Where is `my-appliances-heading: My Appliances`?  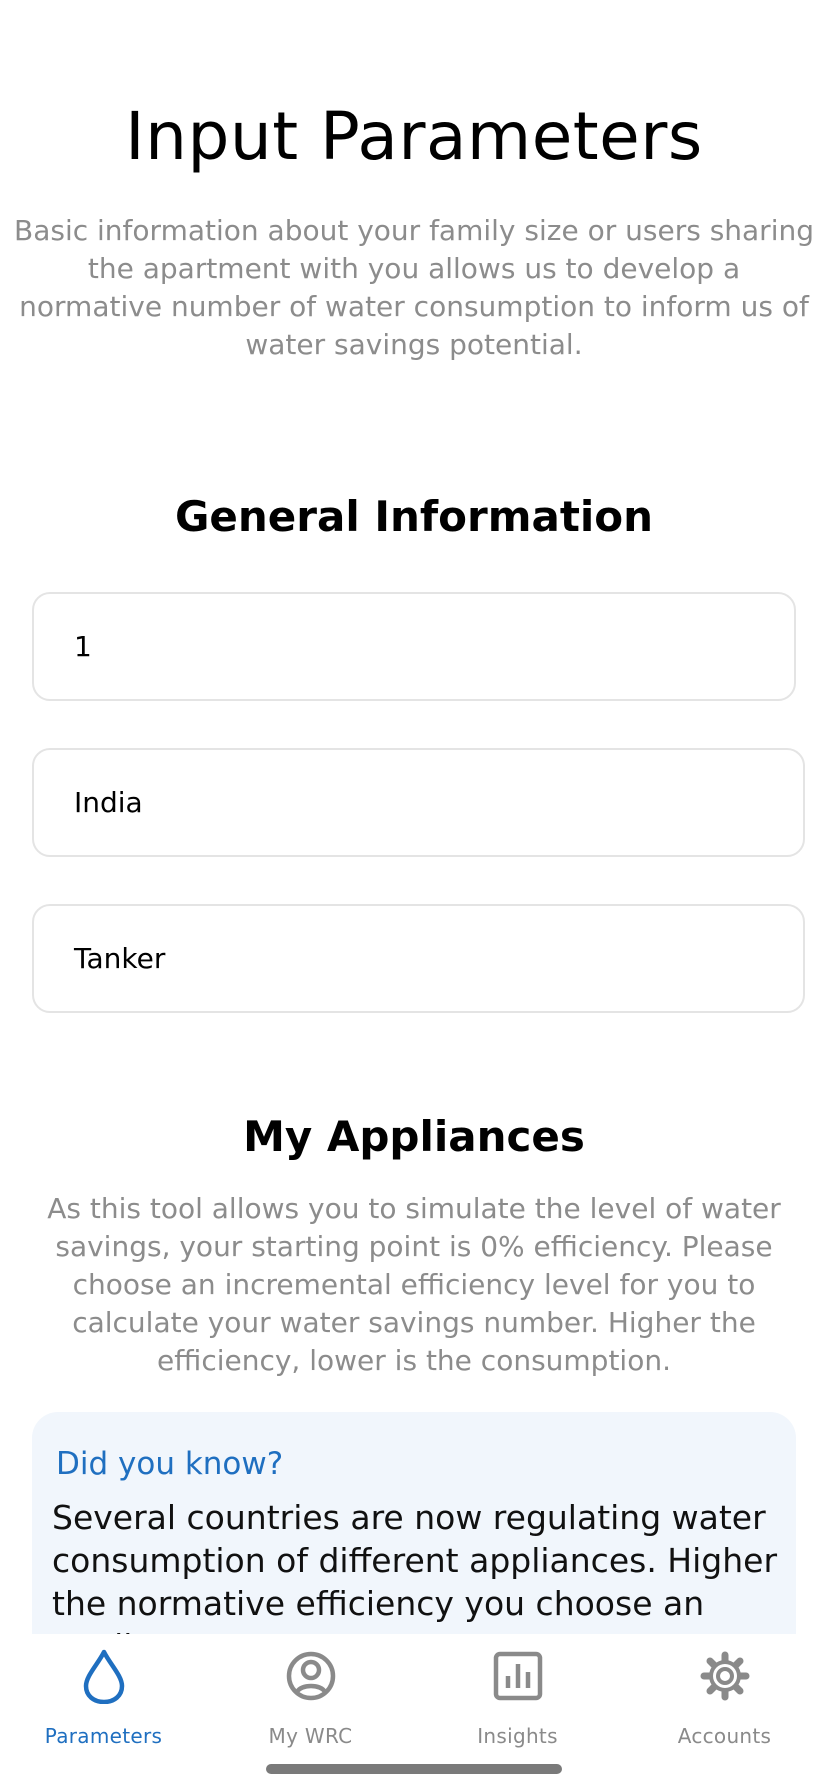
my-appliances-heading: My Appliances is located at coordinates (414, 1136).